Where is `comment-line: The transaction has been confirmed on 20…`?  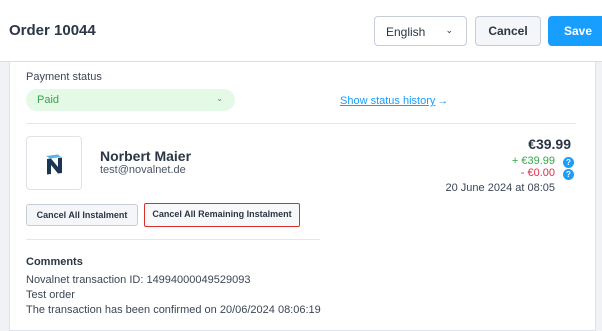
comment-line: The transaction has been confirmed on 20… is located at coordinates (173, 310).